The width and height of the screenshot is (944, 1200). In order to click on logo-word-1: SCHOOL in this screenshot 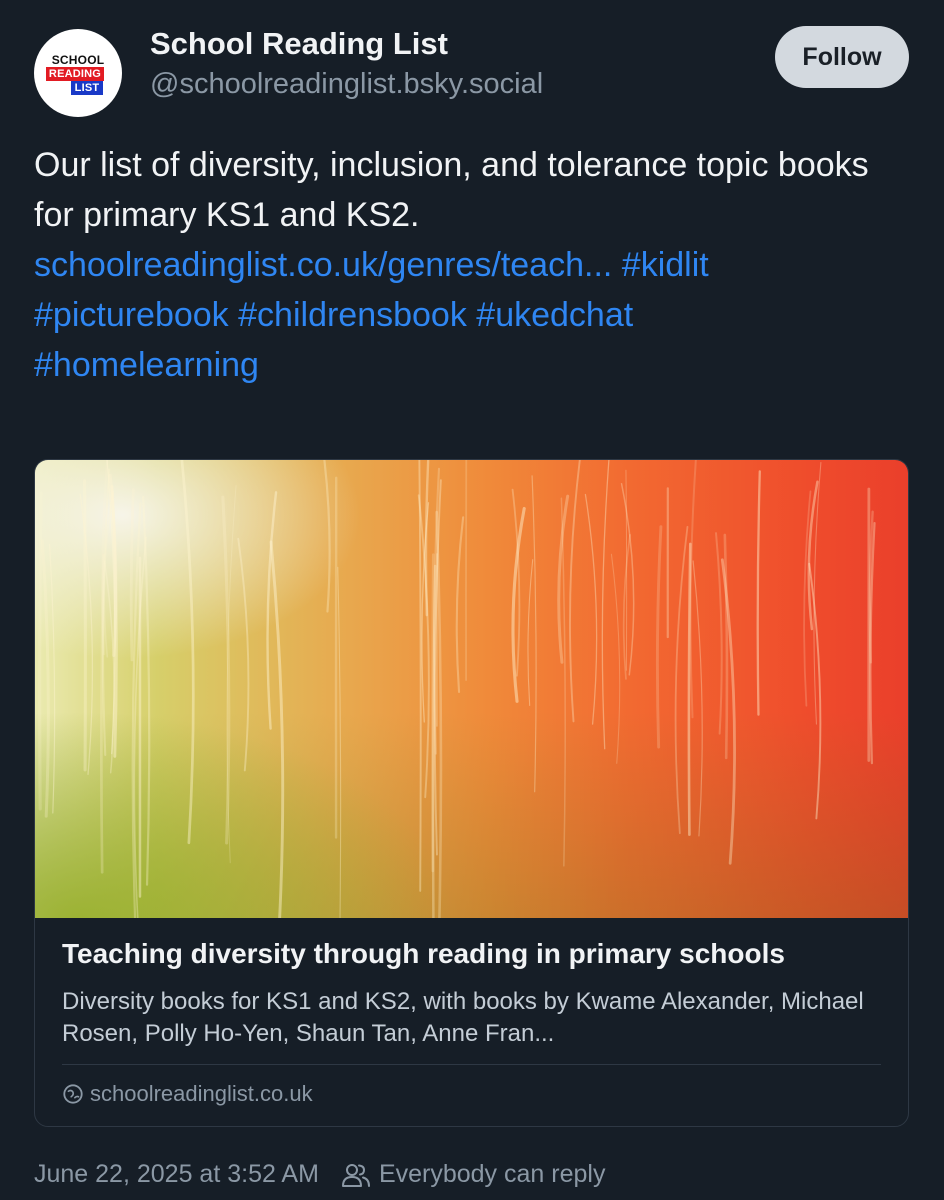, I will do `click(78, 60)`.